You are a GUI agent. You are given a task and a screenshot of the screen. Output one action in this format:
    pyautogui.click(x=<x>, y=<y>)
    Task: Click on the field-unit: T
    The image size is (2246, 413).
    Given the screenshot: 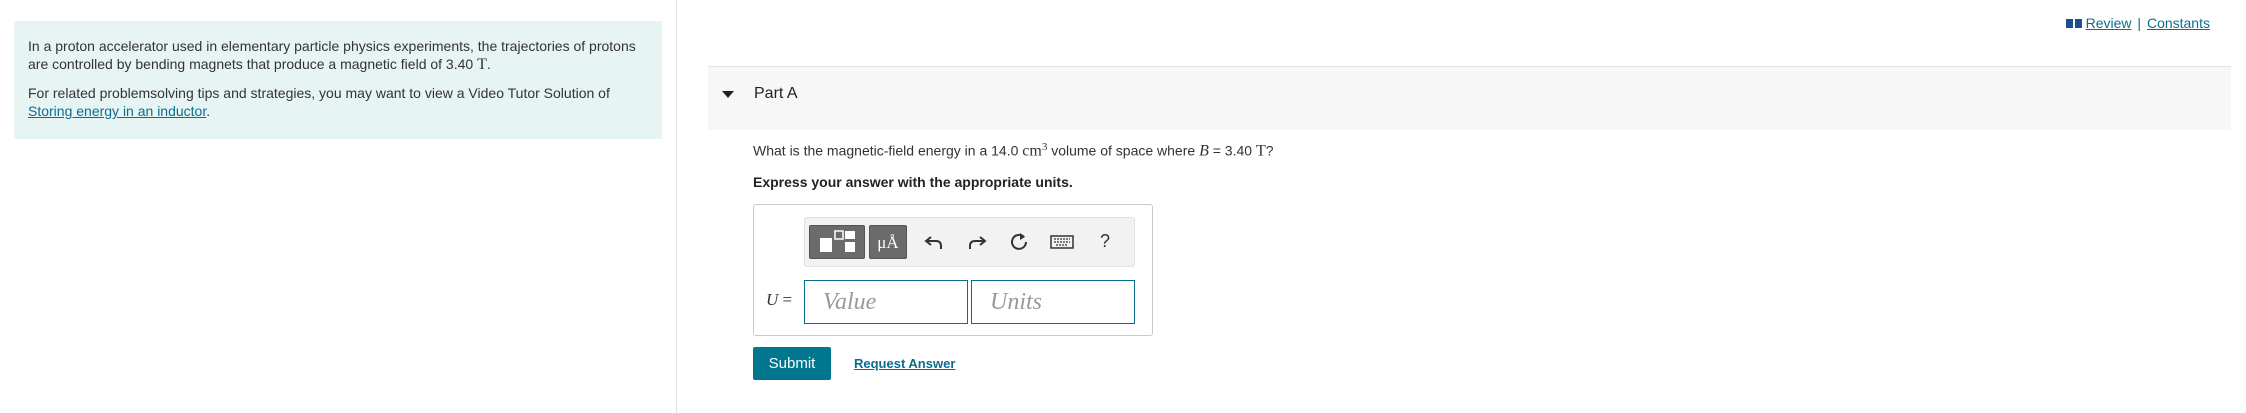 What is the action you would take?
    pyautogui.click(x=482, y=64)
    